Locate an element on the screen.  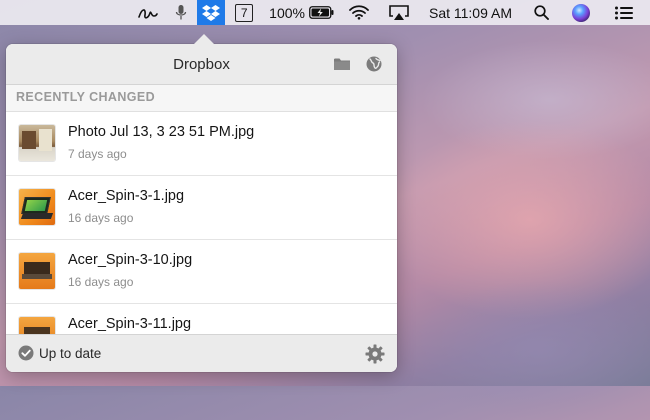
file-row: Photo Jul 13, 3 23 51 PM.jpg 7 days ago is located at coordinates (201, 144).